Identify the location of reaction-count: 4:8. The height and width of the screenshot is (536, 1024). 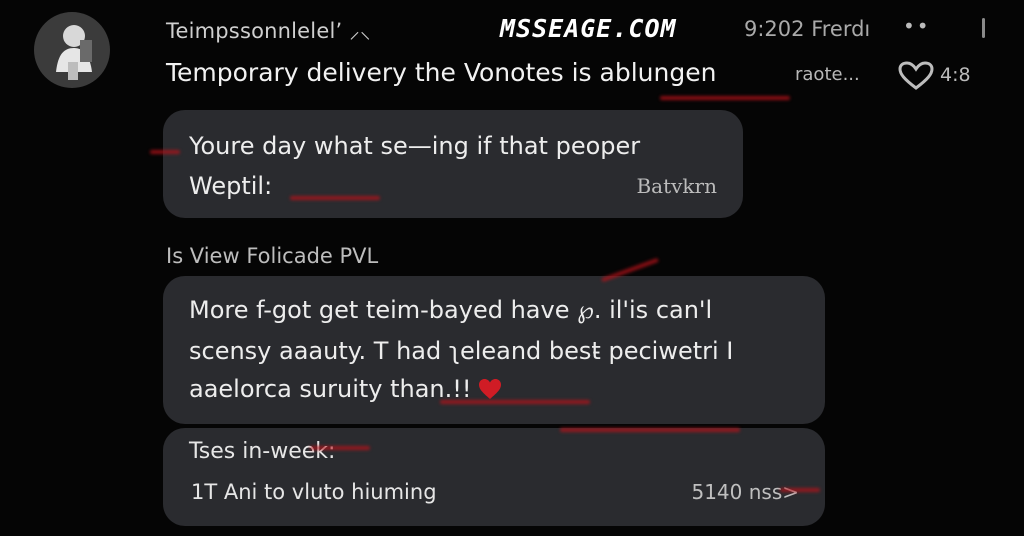
(955, 75).